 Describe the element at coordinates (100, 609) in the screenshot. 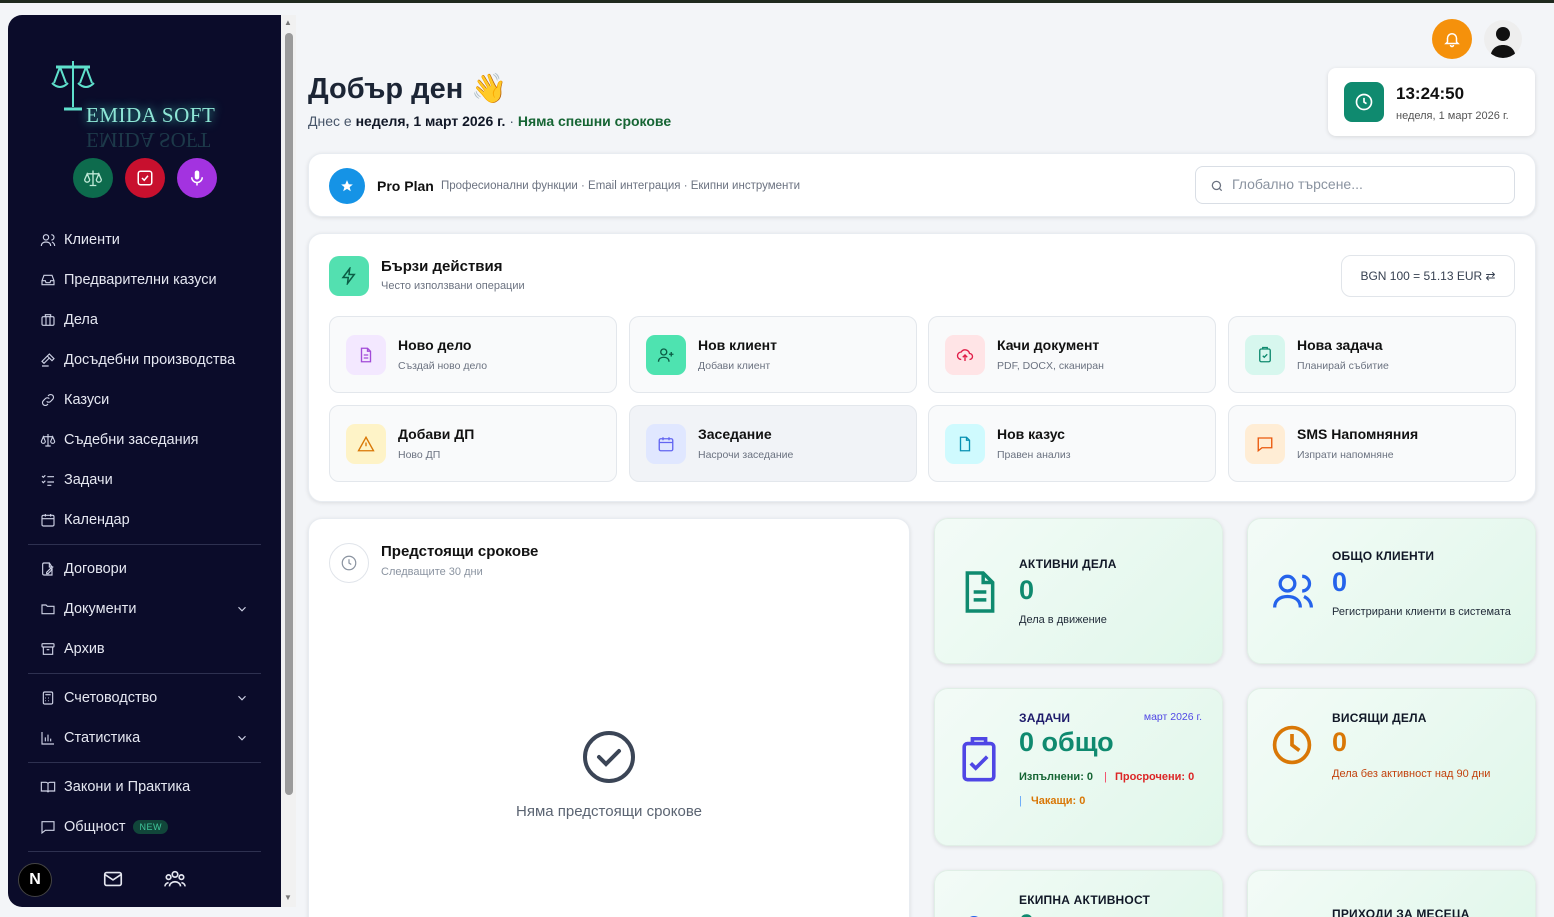

I see `sidebar-item-label: Документи` at that location.